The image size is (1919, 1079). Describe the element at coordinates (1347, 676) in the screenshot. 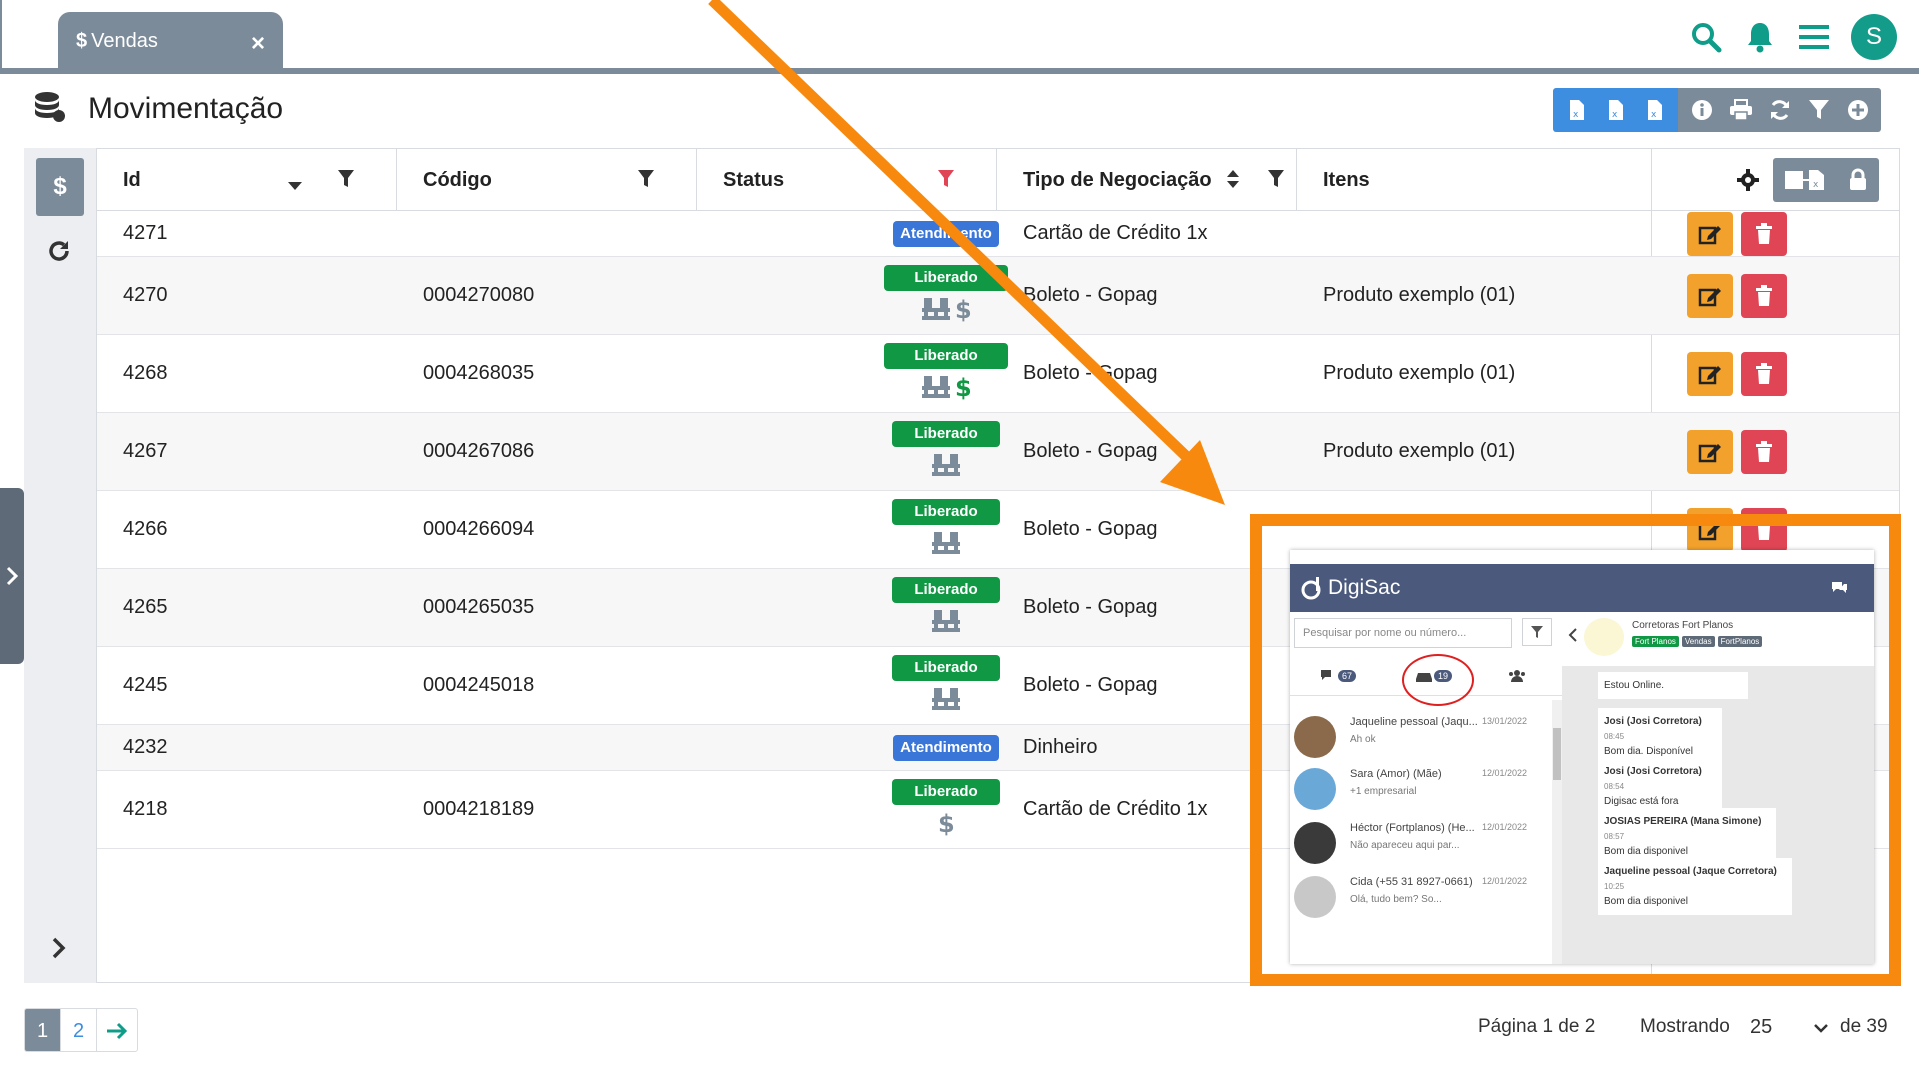

I see `count-badge: 67` at that location.